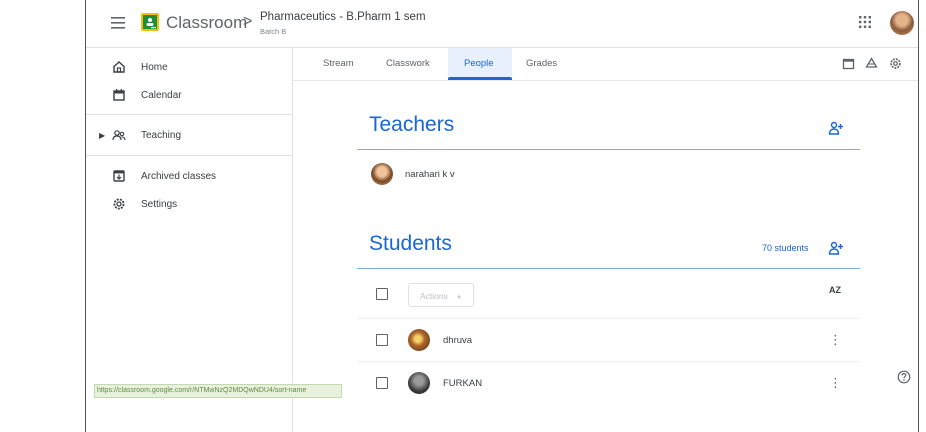 The height and width of the screenshot is (432, 926). What do you see at coordinates (159, 204) in the screenshot?
I see `sidebar-item-label: Settings` at bounding box center [159, 204].